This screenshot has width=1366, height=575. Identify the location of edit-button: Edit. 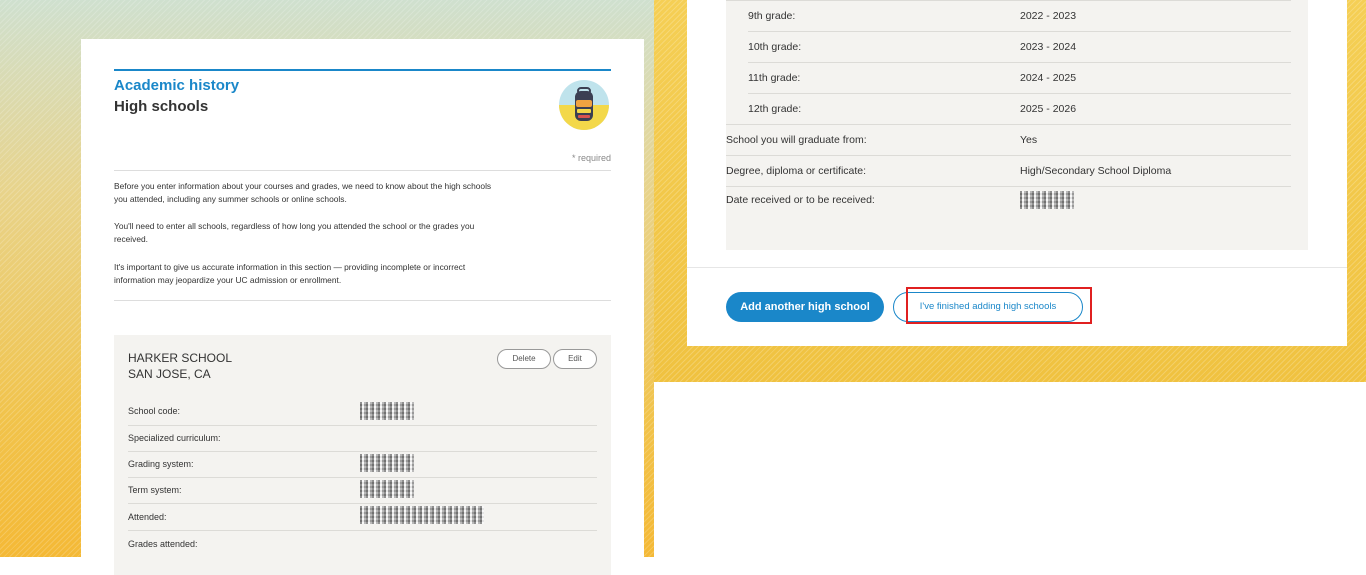
(575, 359).